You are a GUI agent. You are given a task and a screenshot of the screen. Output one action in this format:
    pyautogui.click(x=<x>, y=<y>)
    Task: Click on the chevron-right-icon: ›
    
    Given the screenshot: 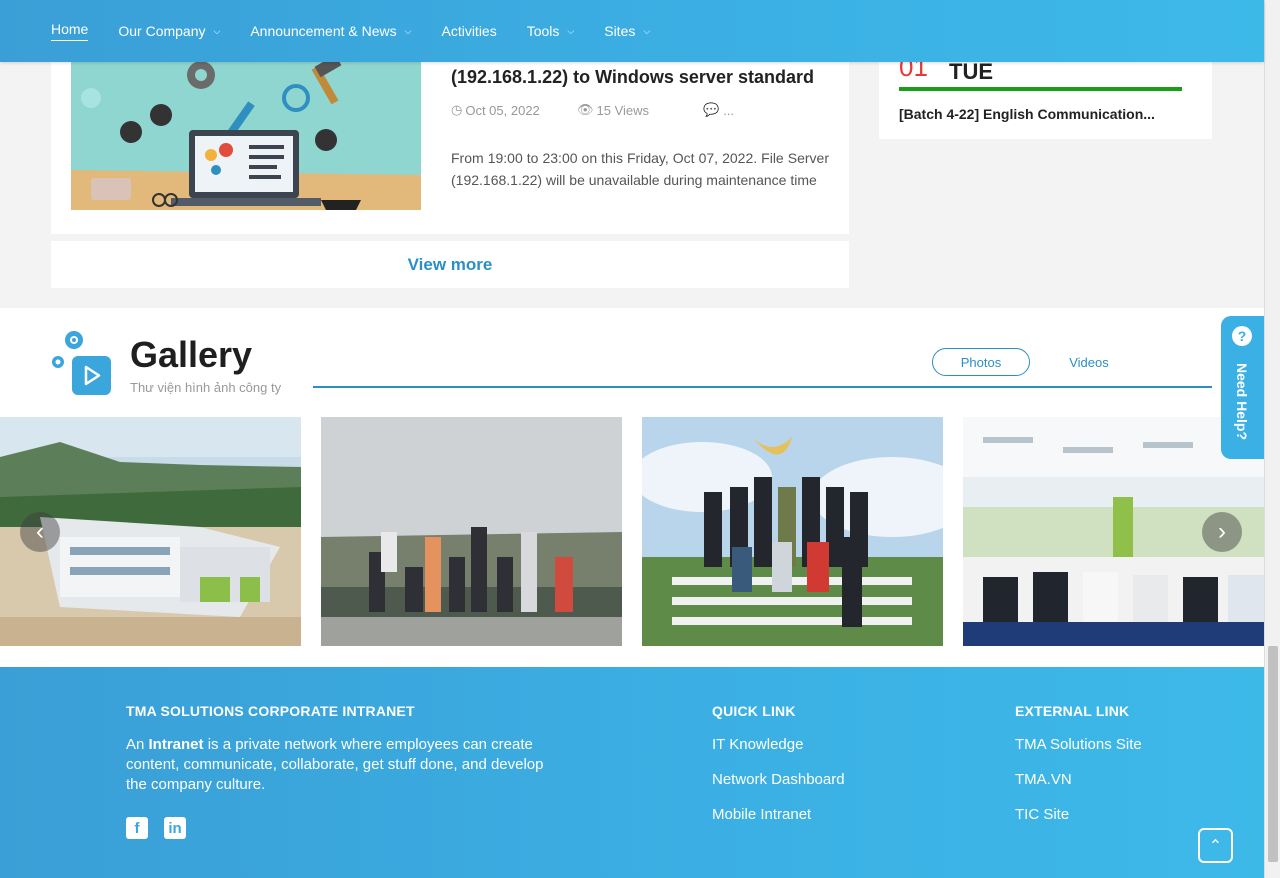 What is the action you would take?
    pyautogui.click(x=1222, y=531)
    